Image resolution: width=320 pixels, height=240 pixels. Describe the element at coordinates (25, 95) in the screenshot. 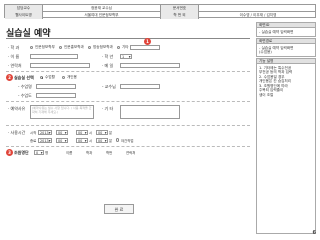

I see `credit-label: - 수업도` at that location.